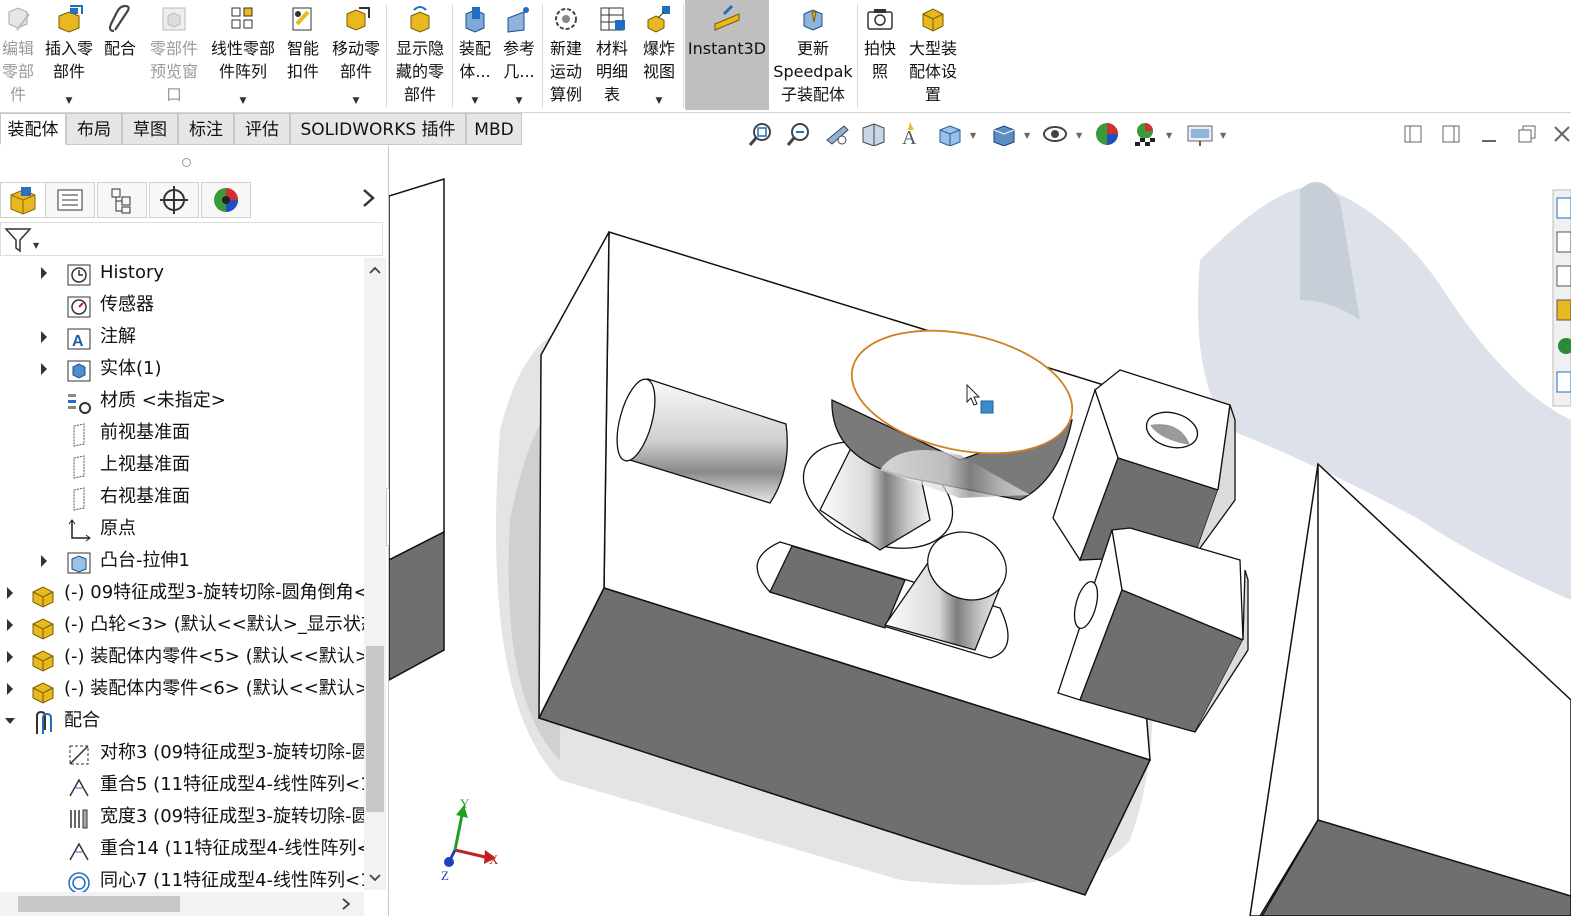  What do you see at coordinates (33, 129) in the screenshot?
I see `tab-assembly: 装配体` at bounding box center [33, 129].